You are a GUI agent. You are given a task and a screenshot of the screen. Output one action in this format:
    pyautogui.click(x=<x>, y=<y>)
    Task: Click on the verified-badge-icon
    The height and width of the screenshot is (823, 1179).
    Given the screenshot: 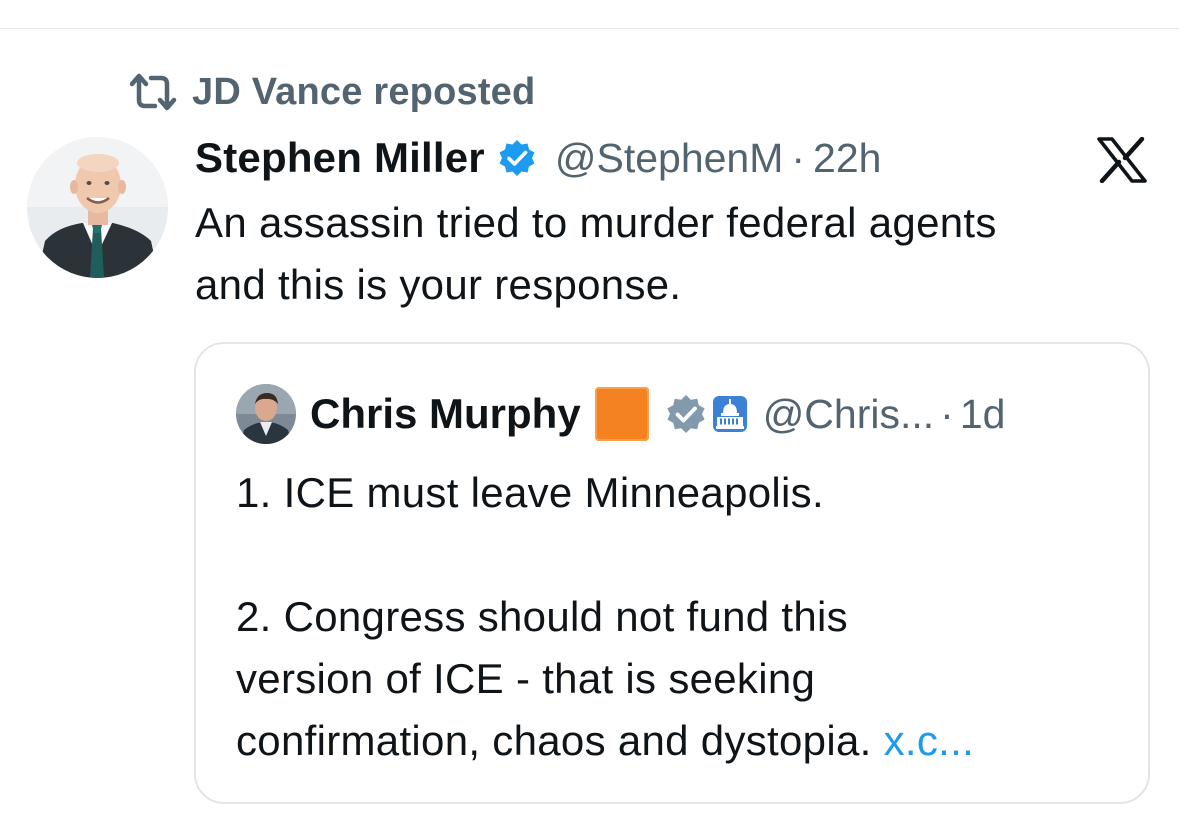 What is the action you would take?
    pyautogui.click(x=517, y=158)
    